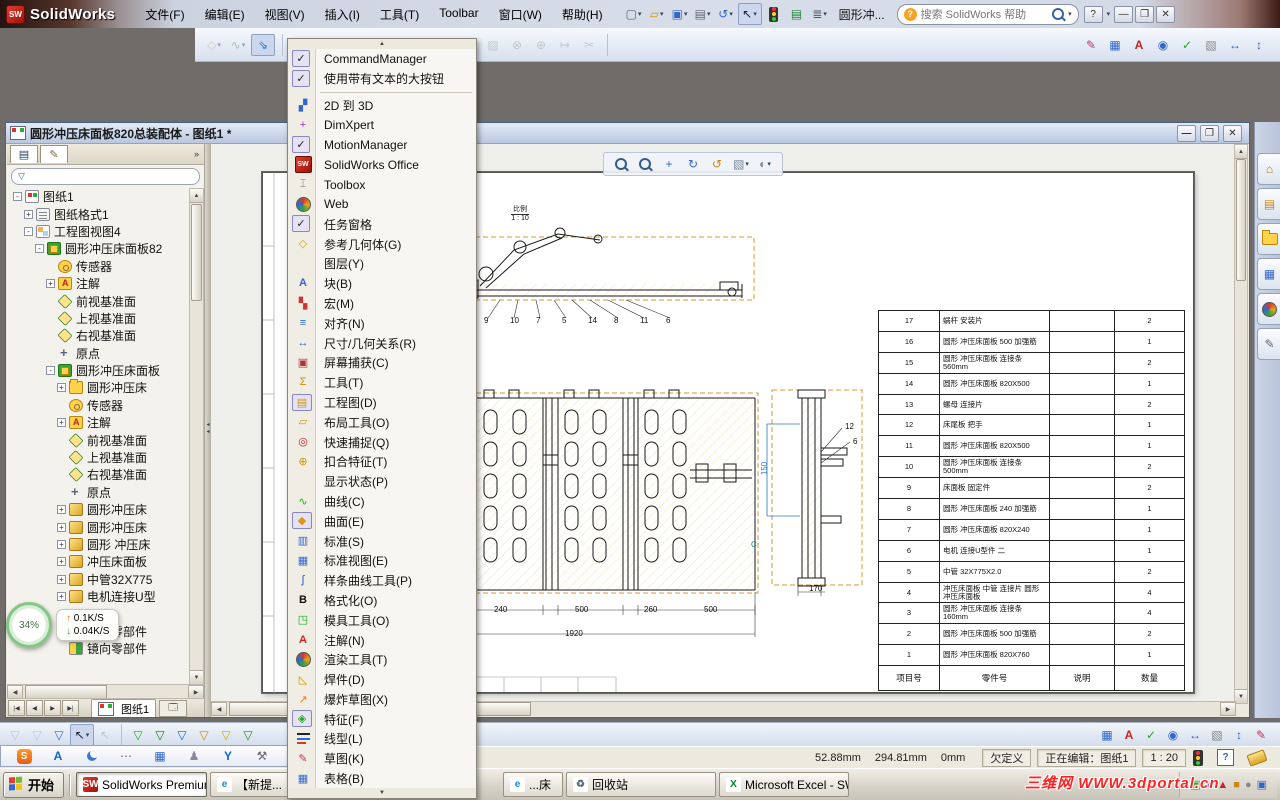 Image resolution: width=1280 pixels, height=800 pixels. I want to click on tree-item-右视基准面: 右视基准面, so click(98, 335).